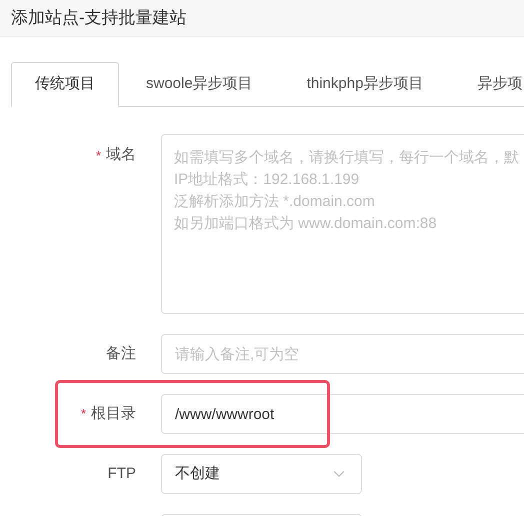  What do you see at coordinates (487, 84) in the screenshot?
I see `tab: 异步项` at bounding box center [487, 84].